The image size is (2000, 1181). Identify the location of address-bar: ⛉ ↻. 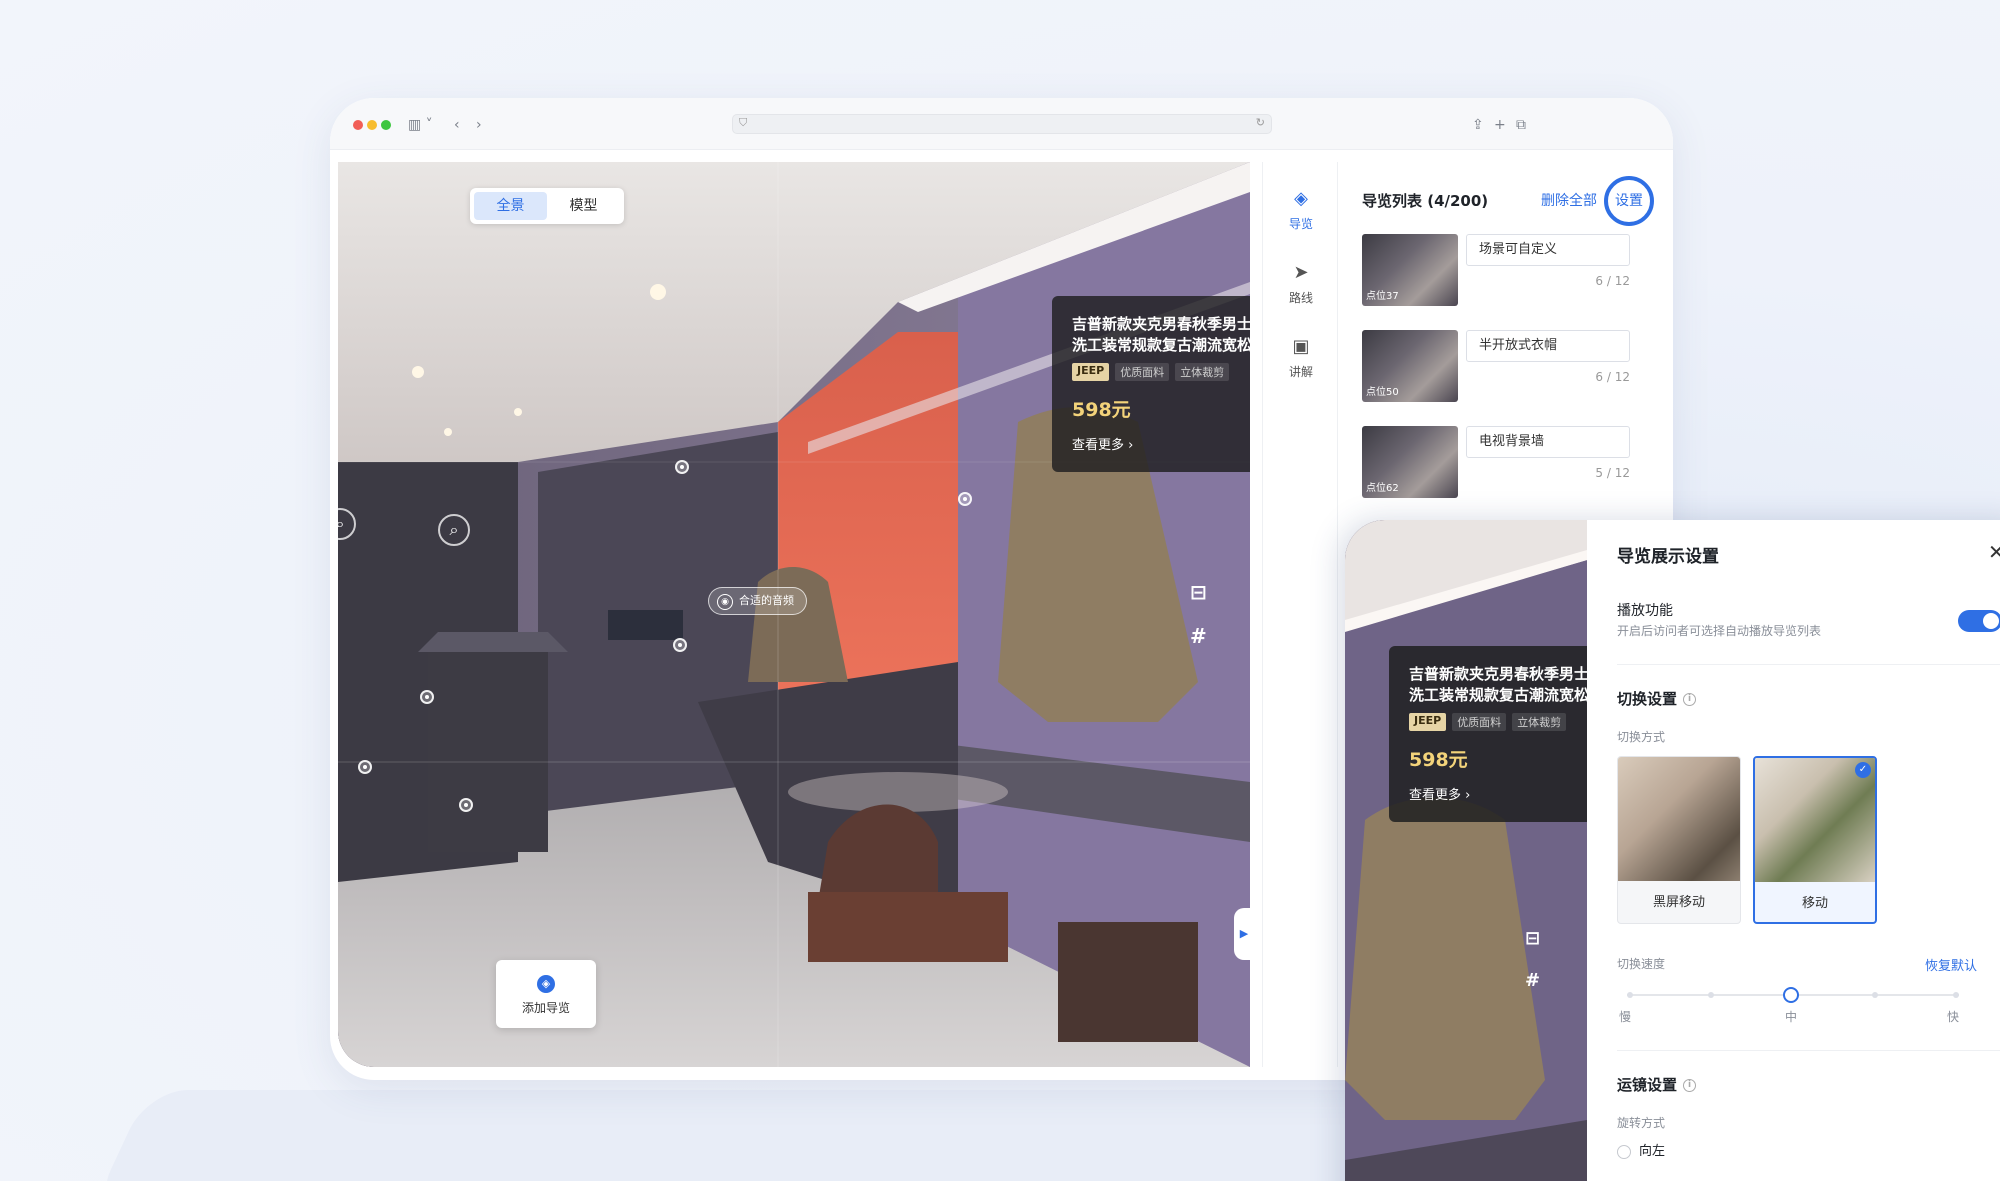
(1002, 124).